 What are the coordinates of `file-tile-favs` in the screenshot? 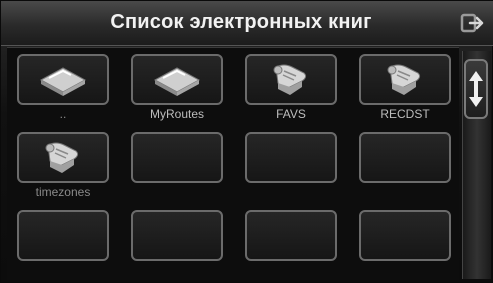 It's located at (291, 79).